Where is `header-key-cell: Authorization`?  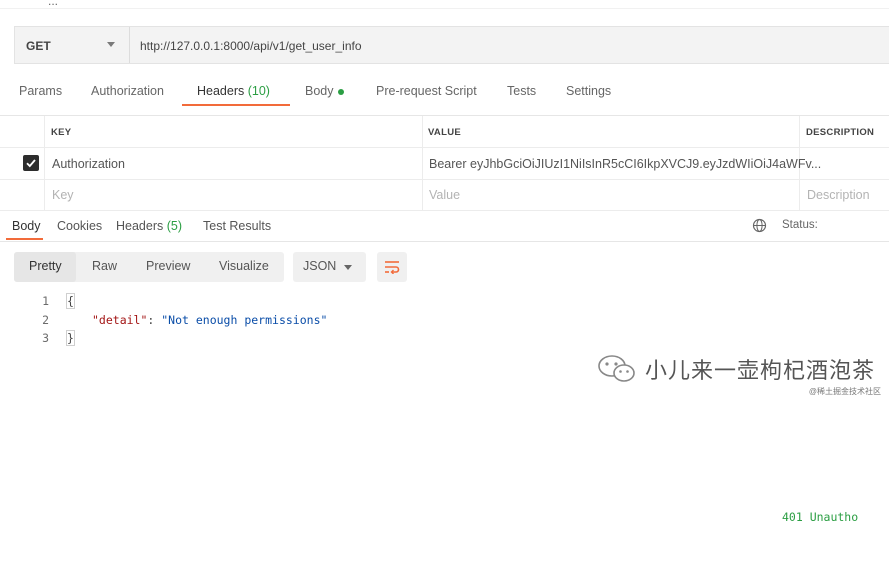
header-key-cell: Authorization is located at coordinates (88, 164).